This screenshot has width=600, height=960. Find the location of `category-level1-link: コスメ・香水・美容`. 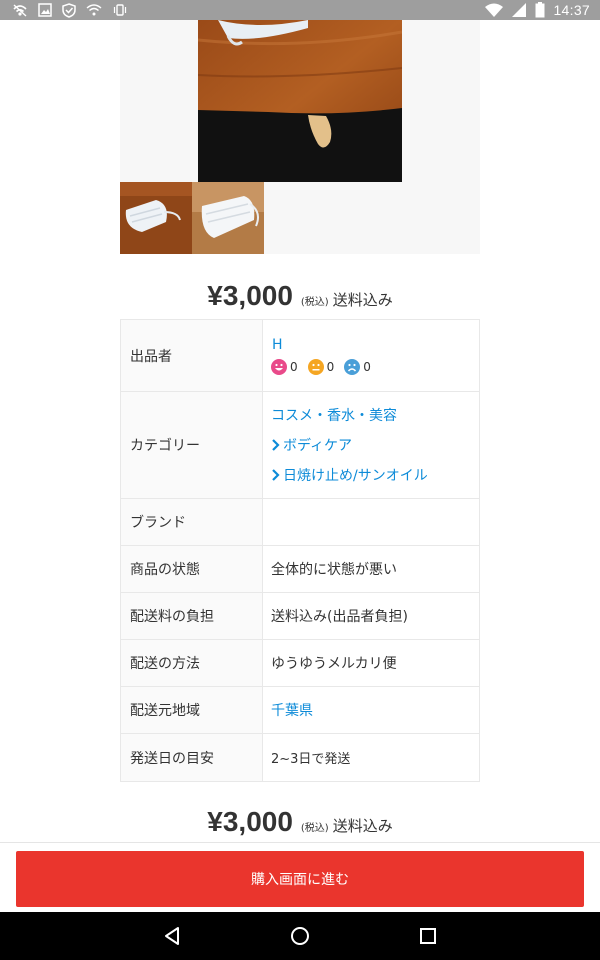

category-level1-link: コスメ・香水・美容 is located at coordinates (375, 415).